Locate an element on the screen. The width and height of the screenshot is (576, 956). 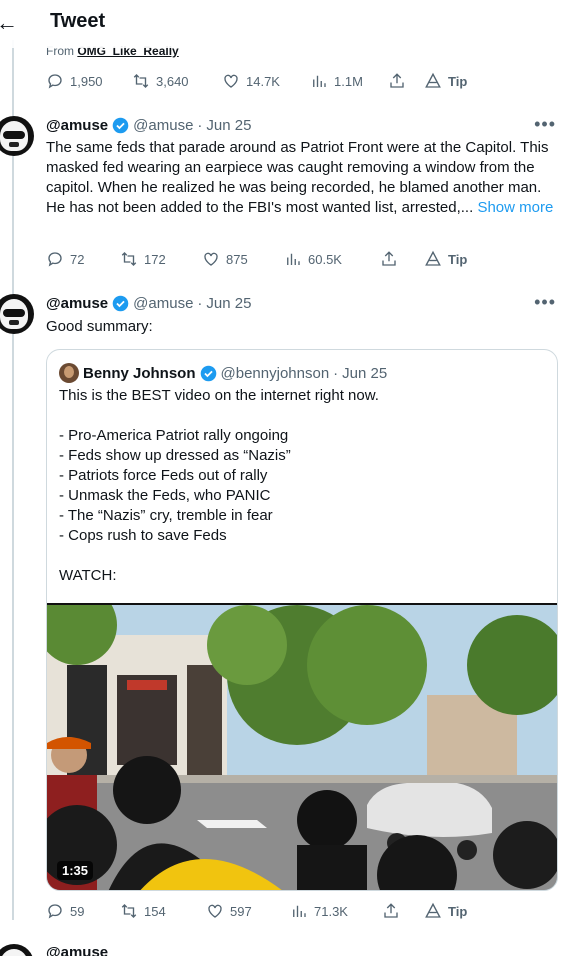
page-header: ← Tweet is located at coordinates (288, 24).